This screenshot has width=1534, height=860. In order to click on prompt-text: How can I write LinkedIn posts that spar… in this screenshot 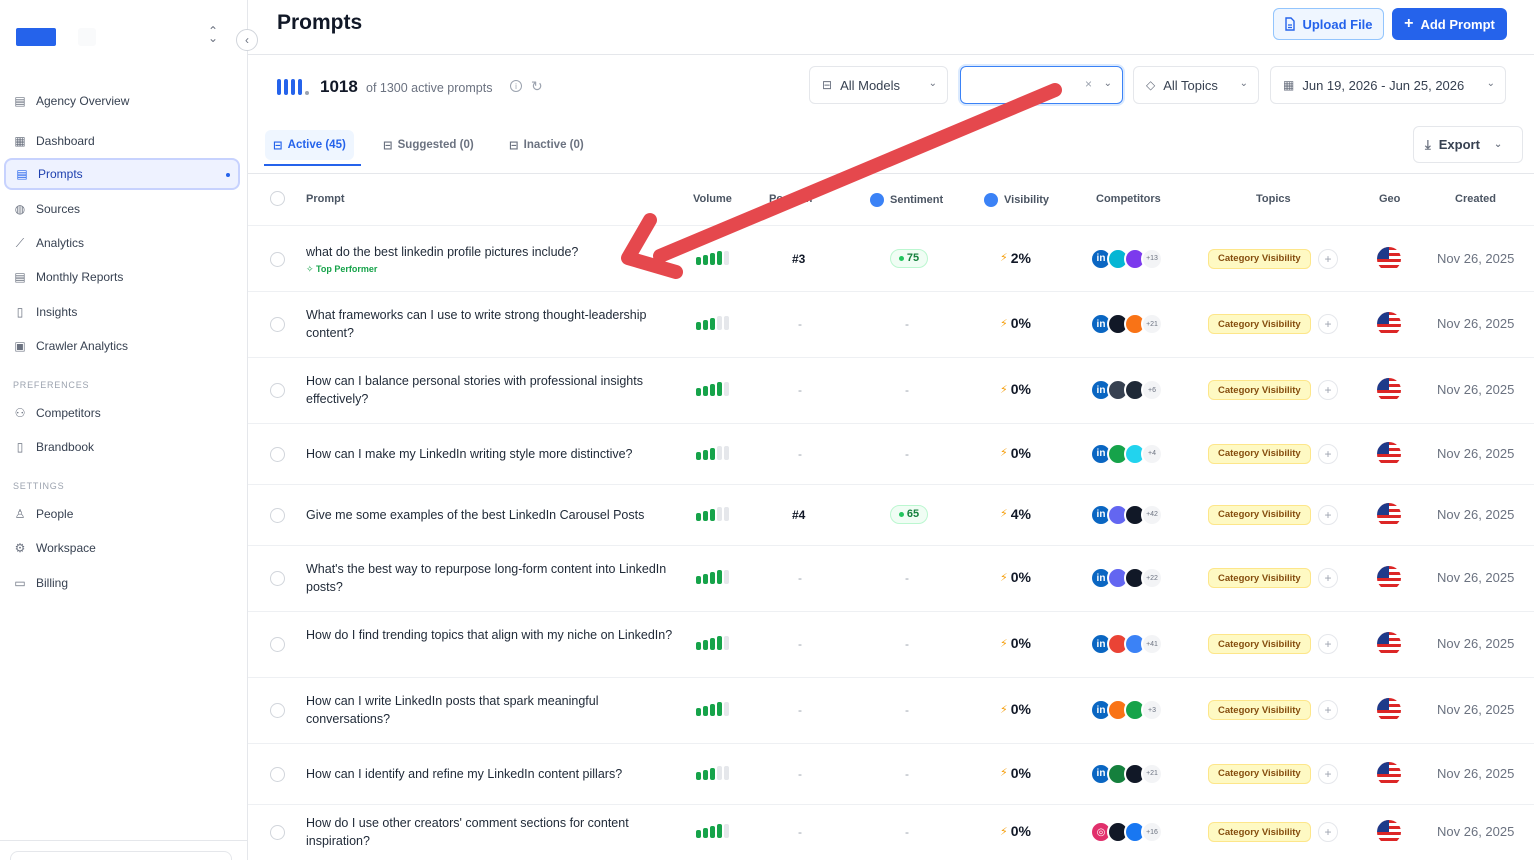, I will do `click(491, 710)`.